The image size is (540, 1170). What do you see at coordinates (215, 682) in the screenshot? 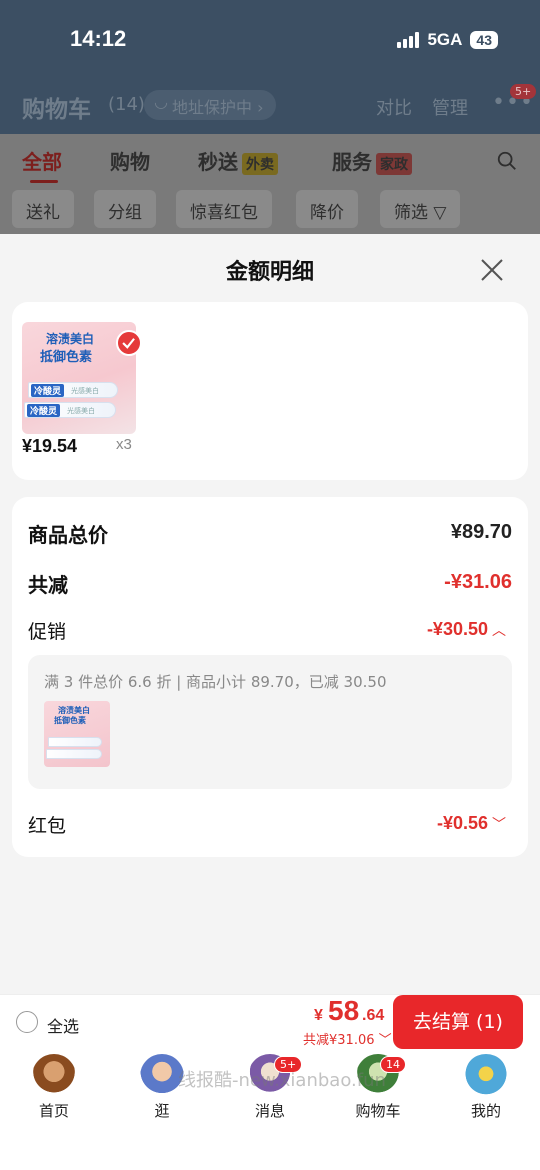
I see `promotion-detail-text: 满 3 件总价 6.6 折 | 商品小计 89.70，已减 30.50` at bounding box center [215, 682].